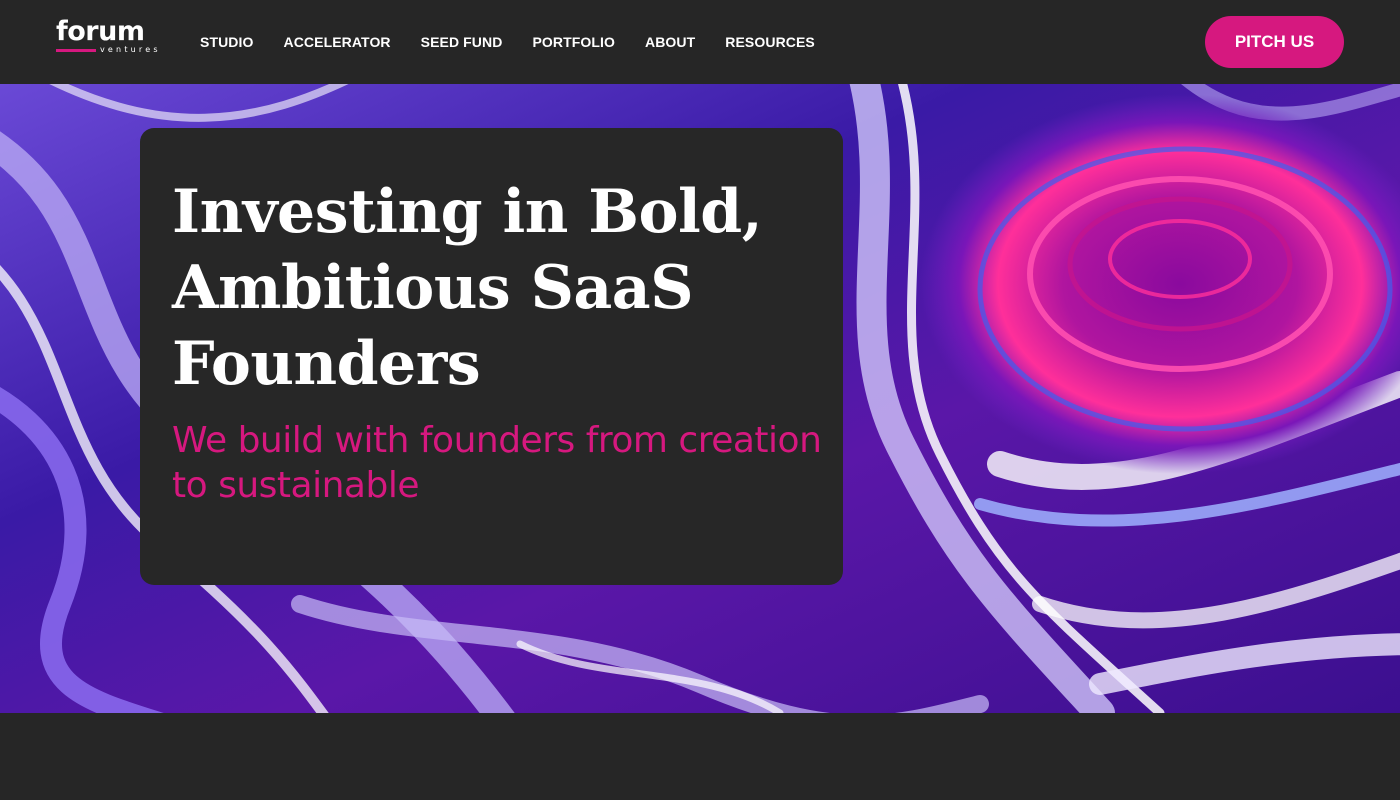 Image resolution: width=1400 pixels, height=800 pixels. Describe the element at coordinates (130, 49) in the screenshot. I see `logo-tagline: ventures` at that location.